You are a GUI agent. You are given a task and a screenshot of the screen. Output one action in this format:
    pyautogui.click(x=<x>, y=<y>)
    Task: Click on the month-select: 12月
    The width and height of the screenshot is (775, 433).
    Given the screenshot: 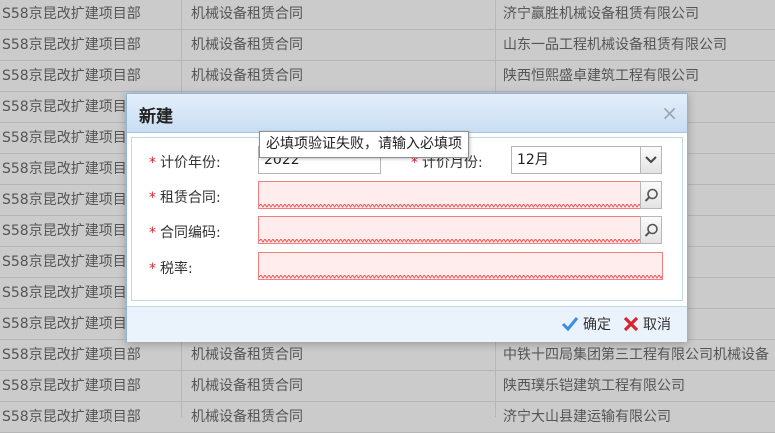 What is the action you would take?
    pyautogui.click(x=576, y=160)
    